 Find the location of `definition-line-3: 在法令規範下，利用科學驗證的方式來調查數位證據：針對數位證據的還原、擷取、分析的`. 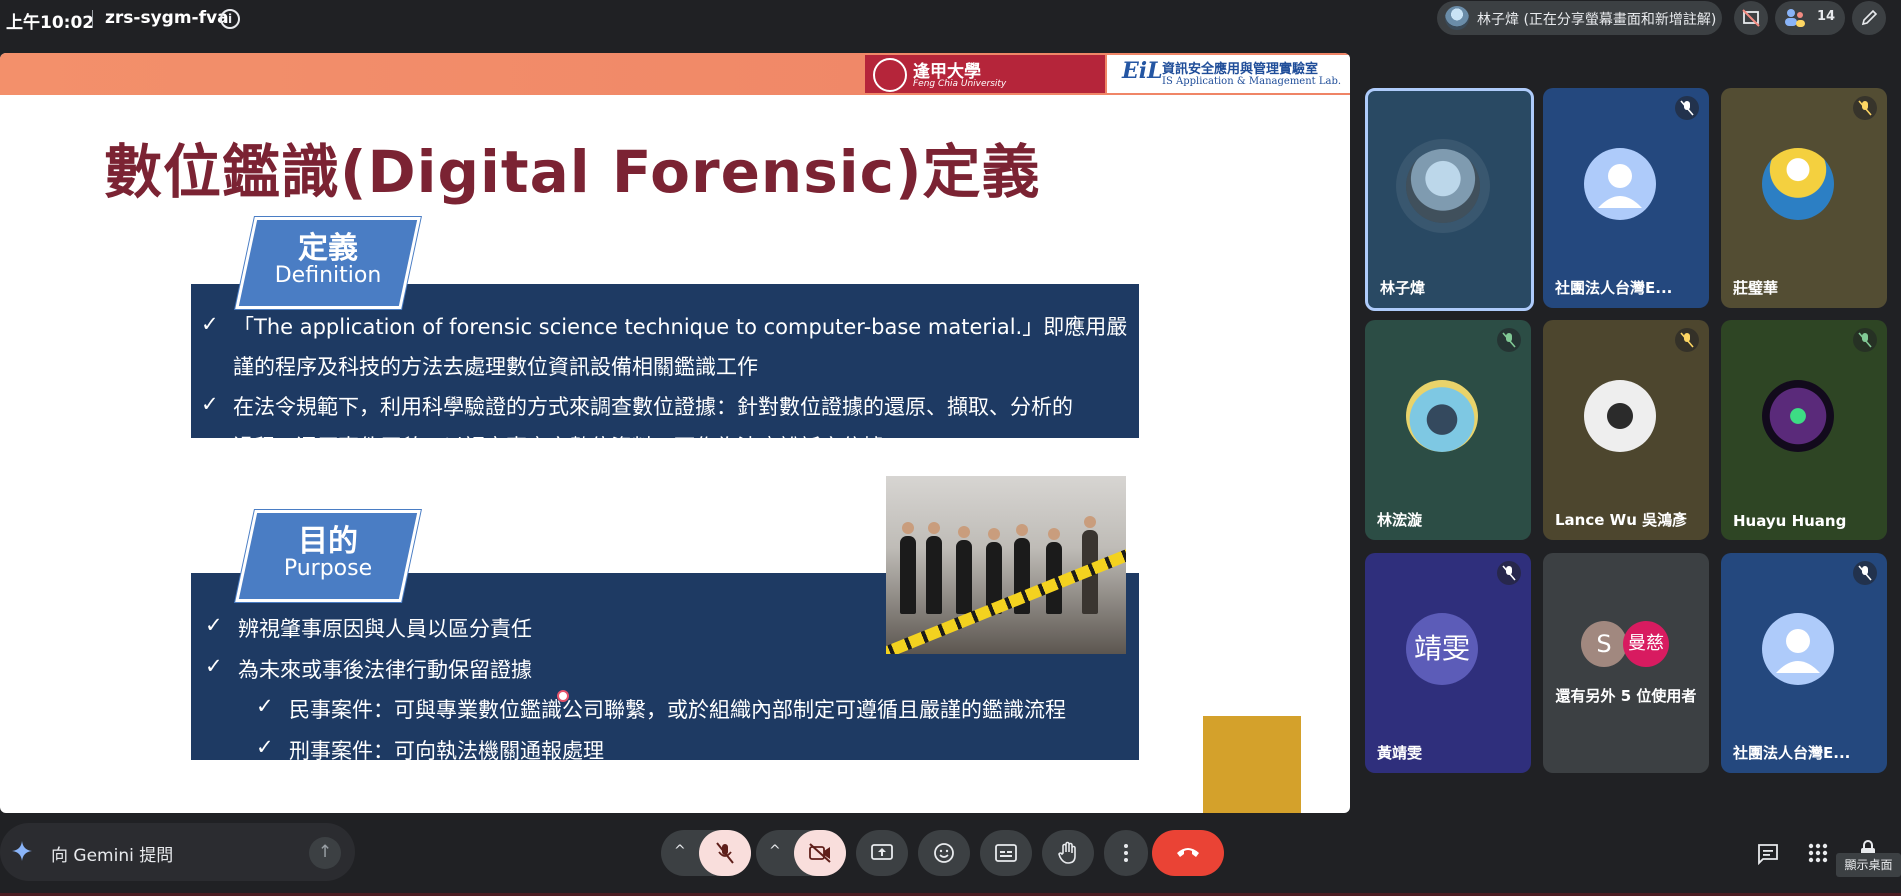

definition-line-3: 在法令規範下，利用科學驗證的方式來調查數位證據：針對數位證據的還原、擷取、分析的 is located at coordinates (653, 407).